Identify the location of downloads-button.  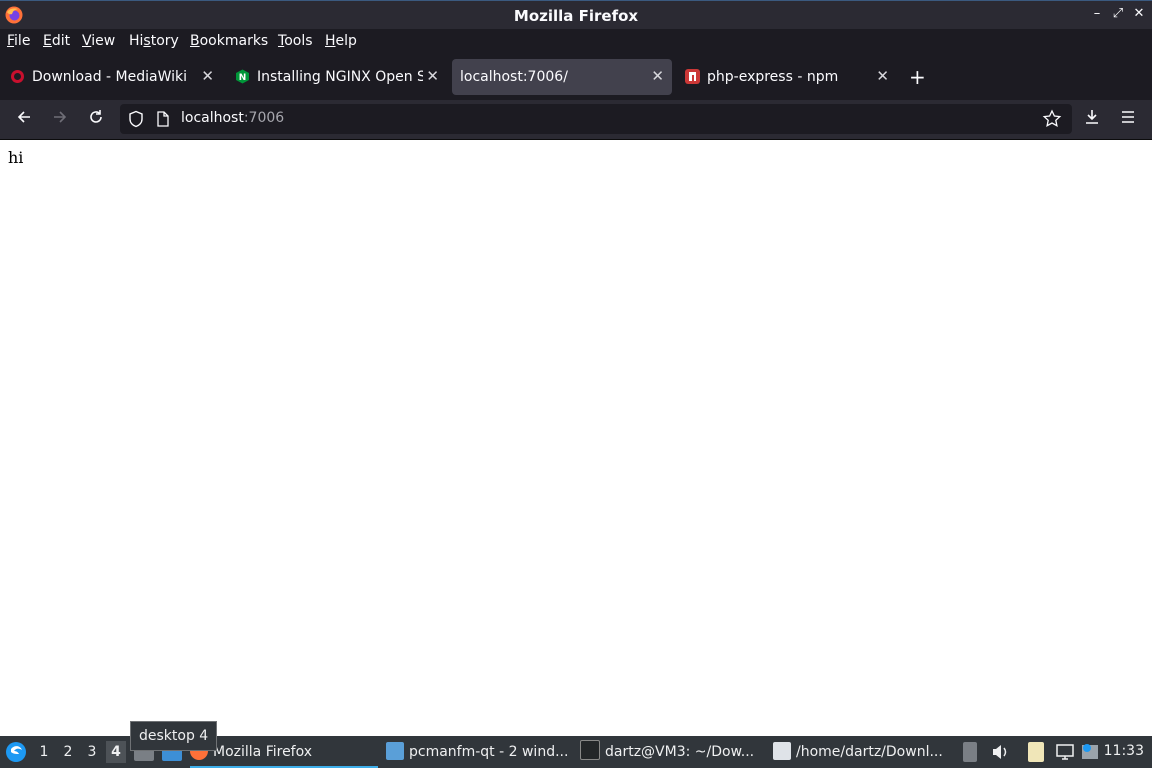
(1092, 119).